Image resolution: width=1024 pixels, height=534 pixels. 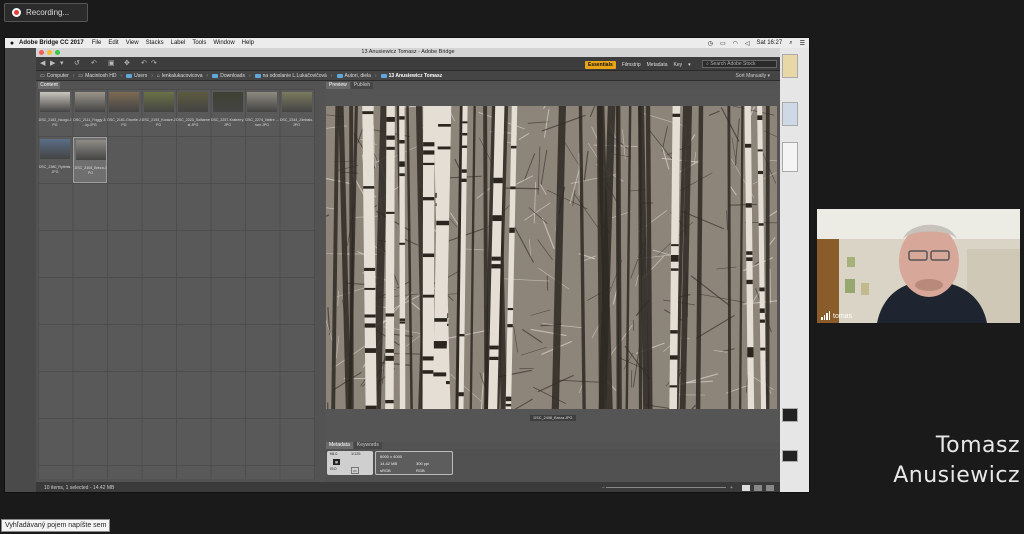 I want to click on boomerang-icon: ↺, so click(x=77, y=64).